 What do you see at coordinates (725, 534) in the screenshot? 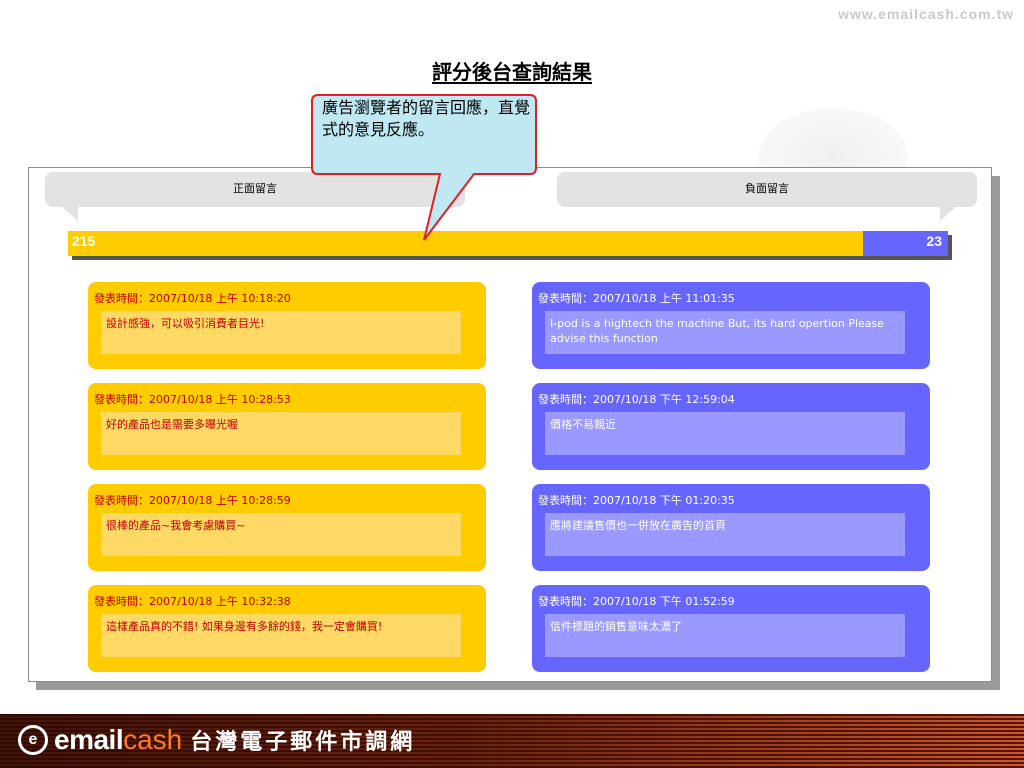
I see `comment-text: 應將建議售價也一併放在廣告的首頁` at bounding box center [725, 534].